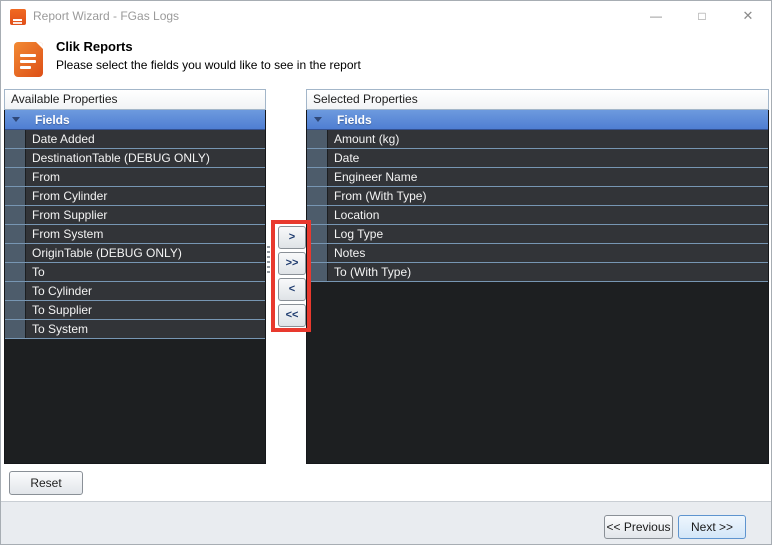 This screenshot has width=772, height=545. Describe the element at coordinates (135, 272) in the screenshot. I see `list-item: To` at that location.